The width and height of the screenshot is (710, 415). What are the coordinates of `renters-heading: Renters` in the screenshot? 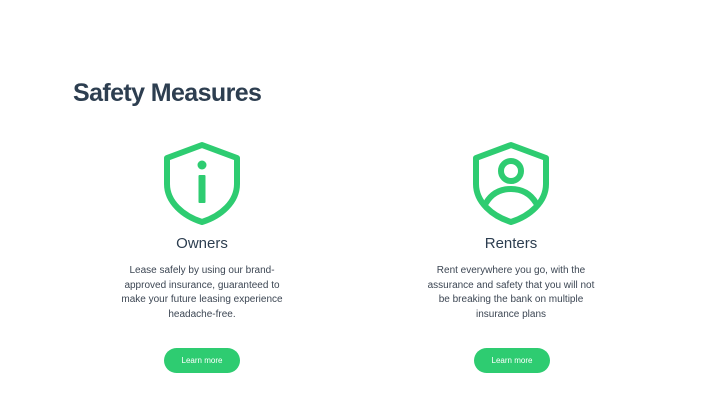 It's located at (511, 243).